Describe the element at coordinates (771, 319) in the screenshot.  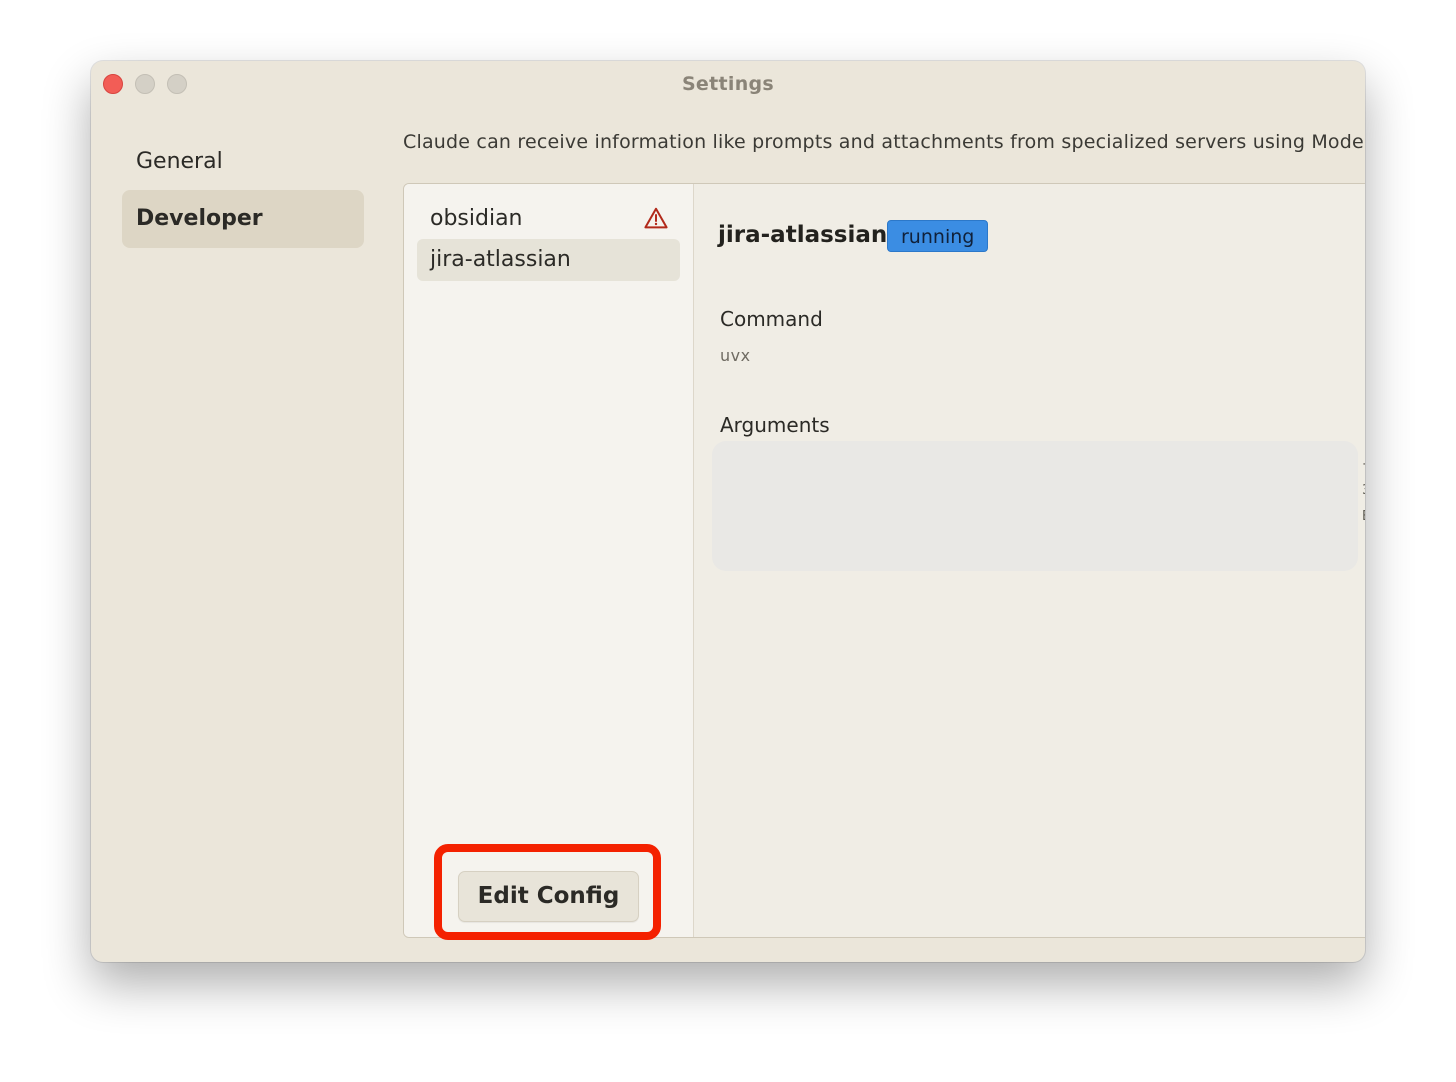
I see `command-label: Command` at that location.